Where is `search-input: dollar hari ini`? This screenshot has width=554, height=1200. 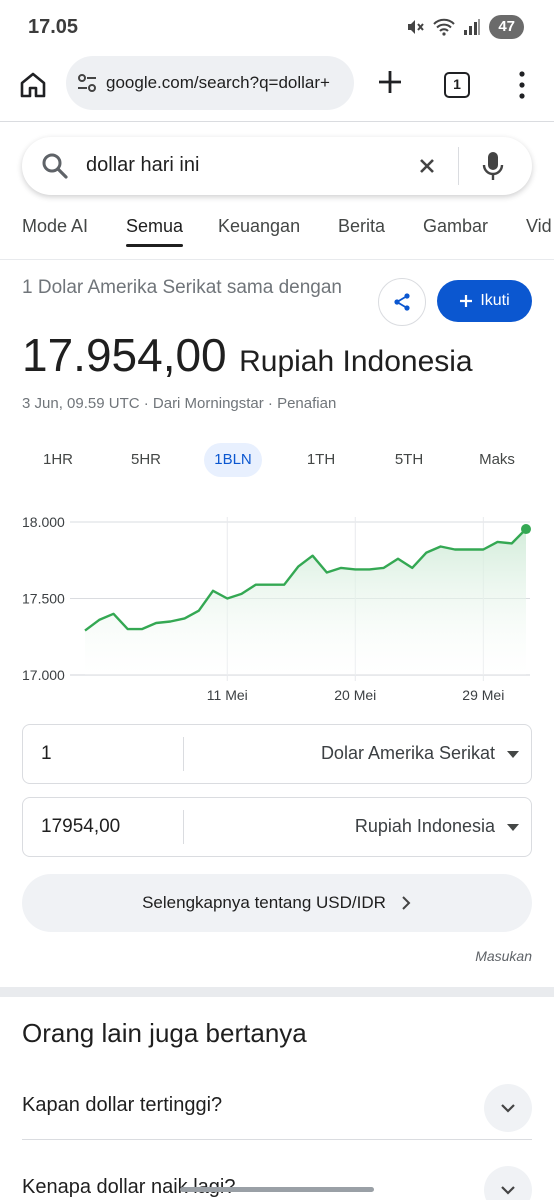 search-input: dollar hari ini is located at coordinates (142, 165).